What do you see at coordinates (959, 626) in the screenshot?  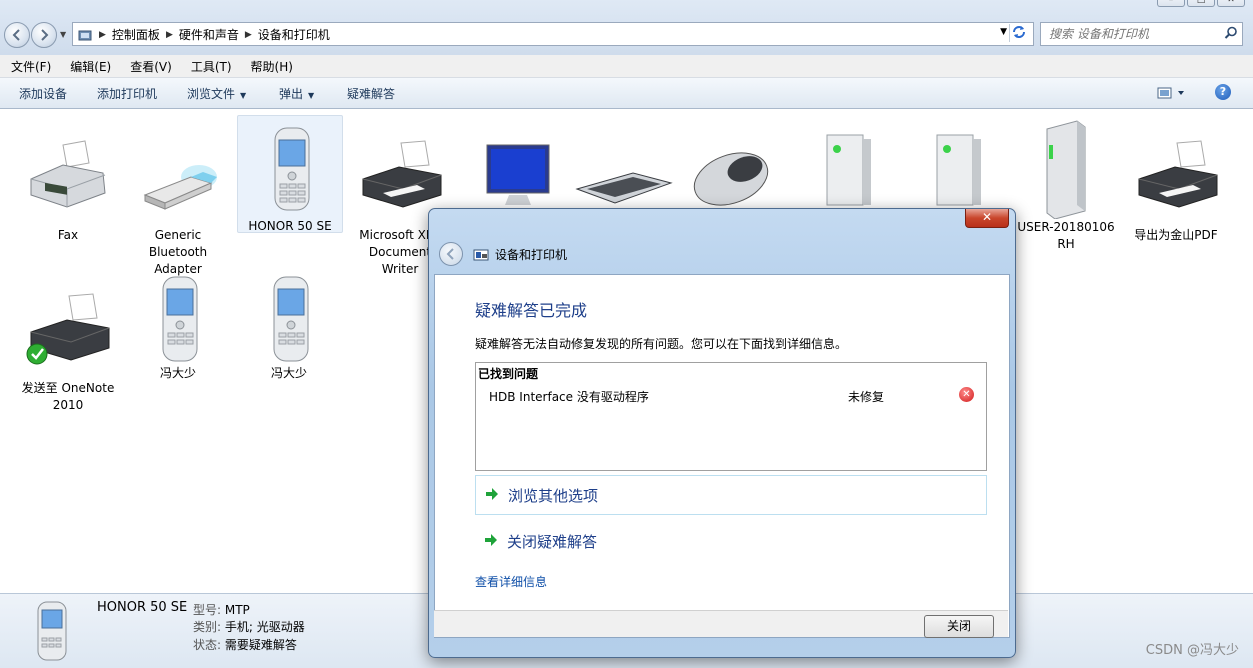 I see `dialog-close-button: 关闭` at bounding box center [959, 626].